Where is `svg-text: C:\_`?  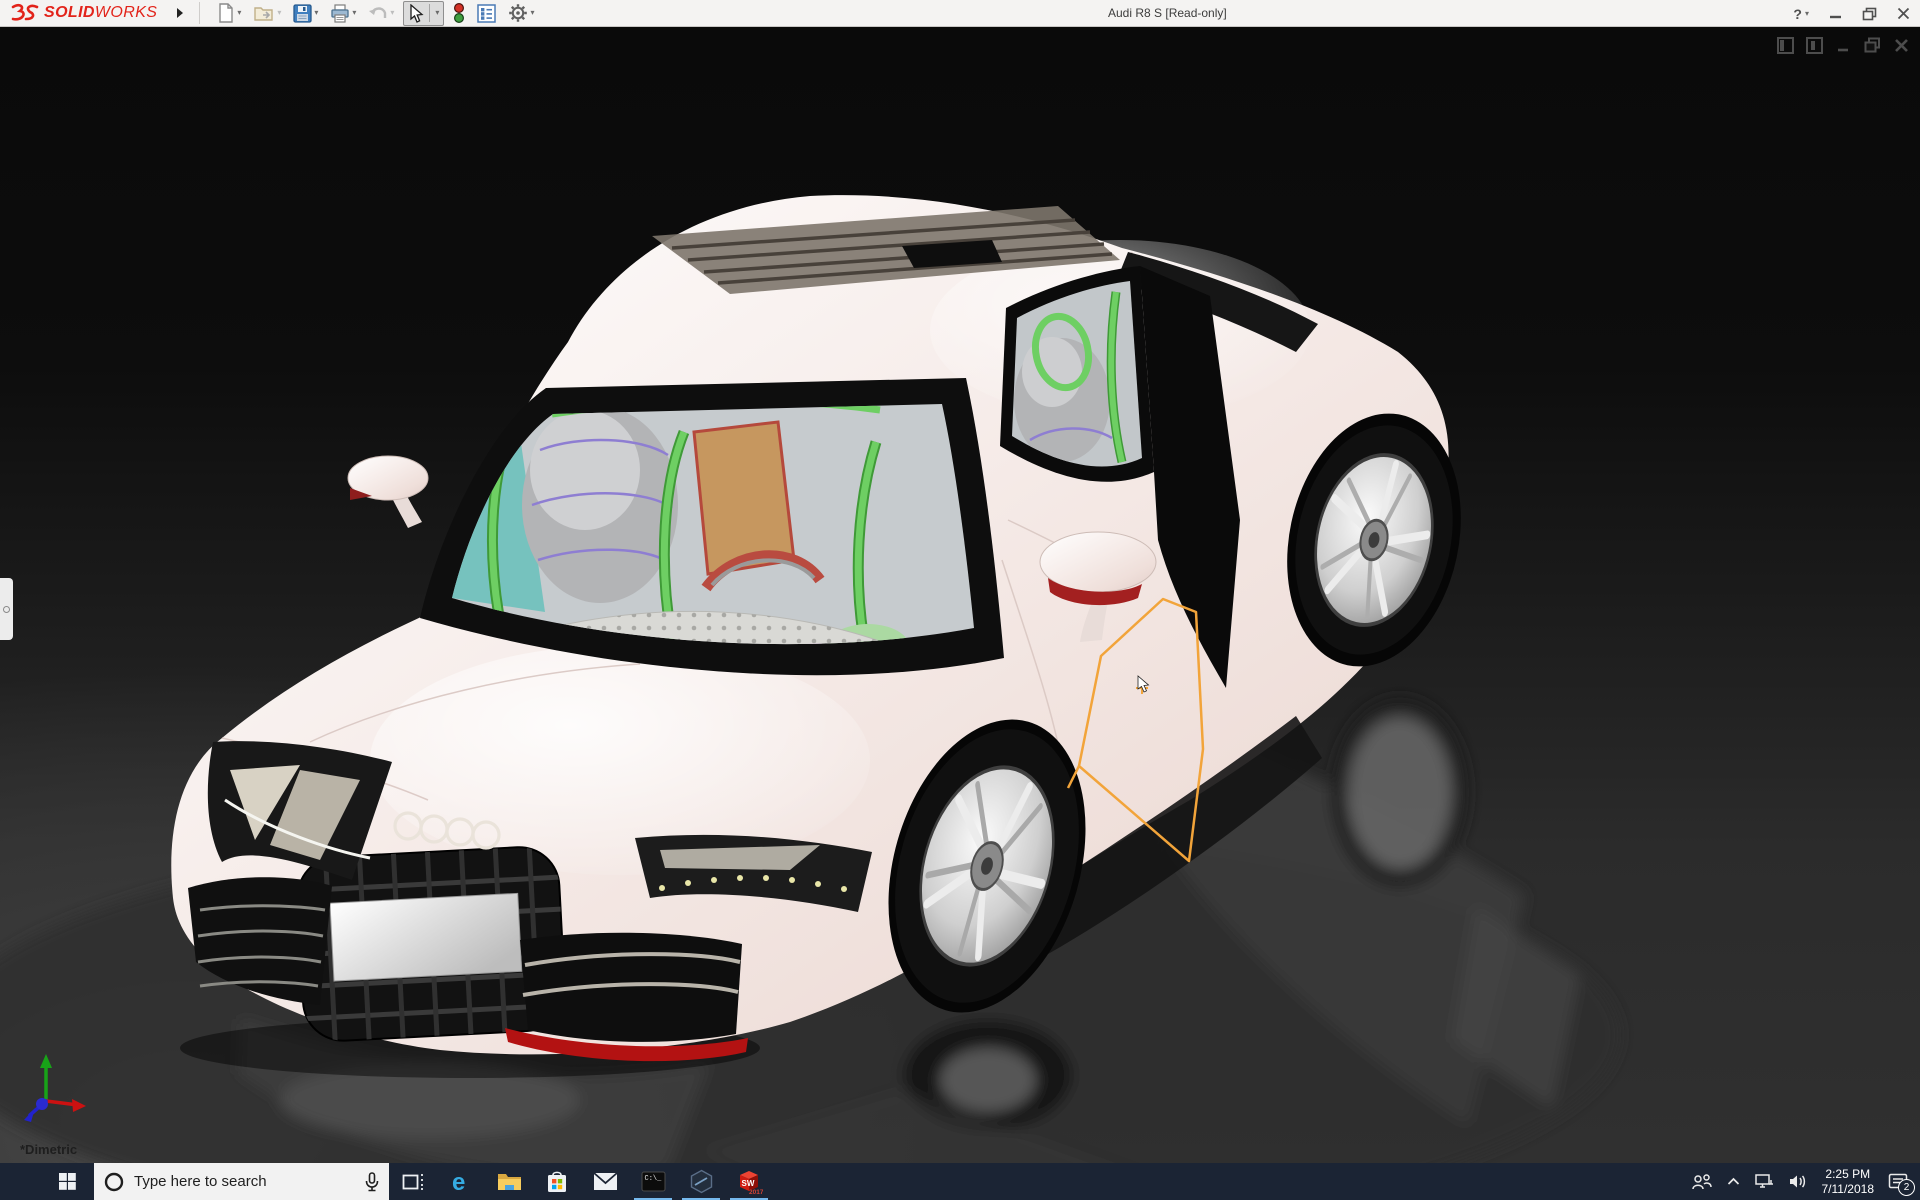 svg-text: C:\_ is located at coordinates (653, 1179).